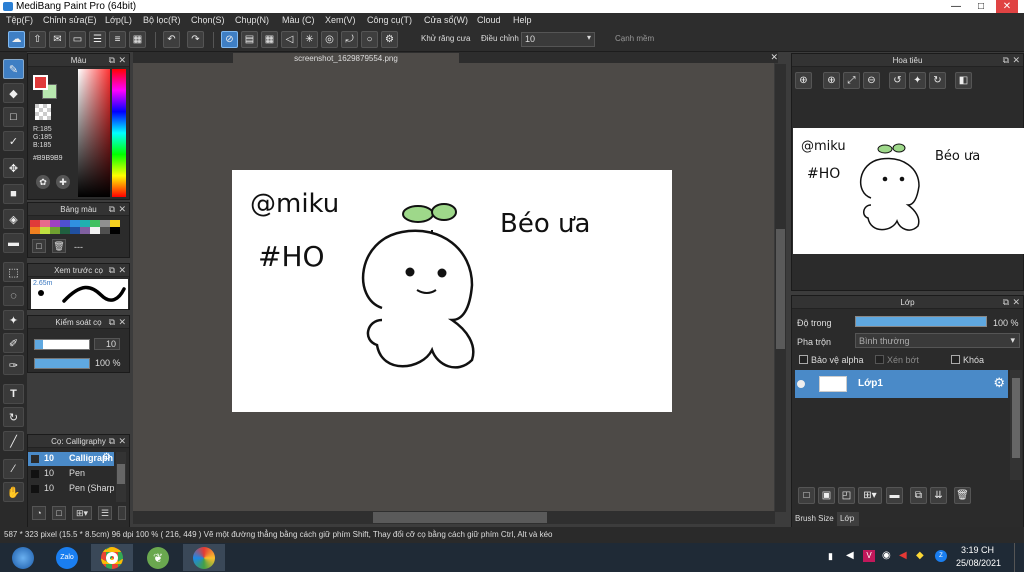 This screenshot has width=1024, height=572. Describe the element at coordinates (105, 513) in the screenshot. I see `brush-list-menu-icon: ☰` at that location.